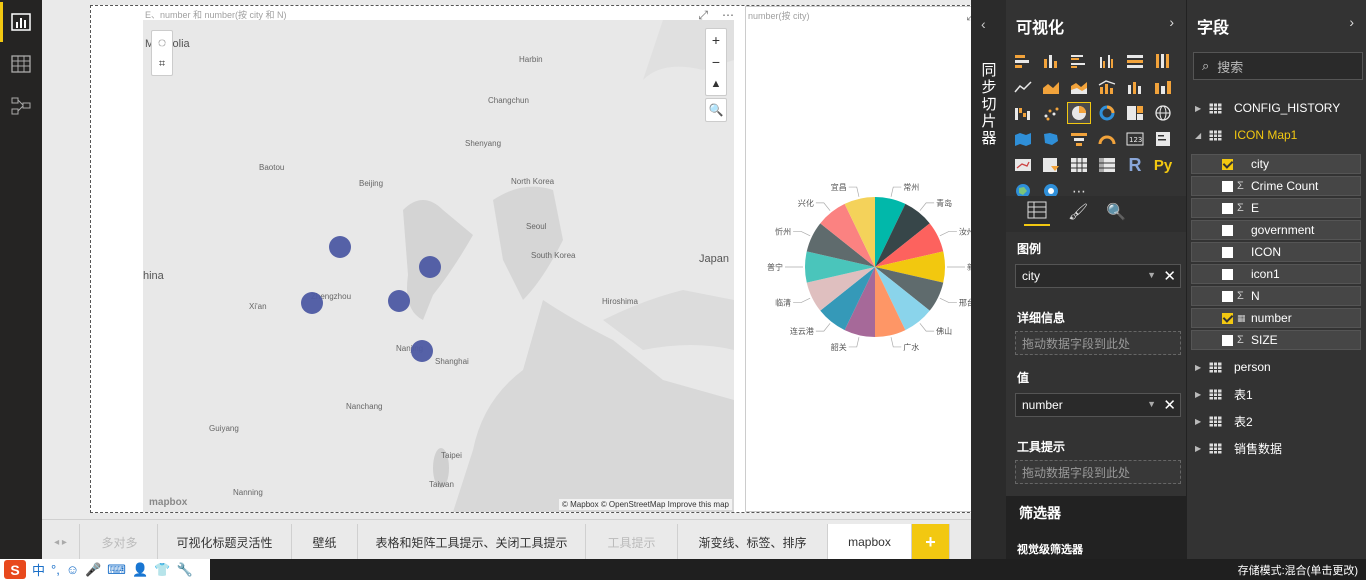  Describe the element at coordinates (225, 542) in the screenshot. I see `tab-visual-title: 可视化标题灵活性` at that location.